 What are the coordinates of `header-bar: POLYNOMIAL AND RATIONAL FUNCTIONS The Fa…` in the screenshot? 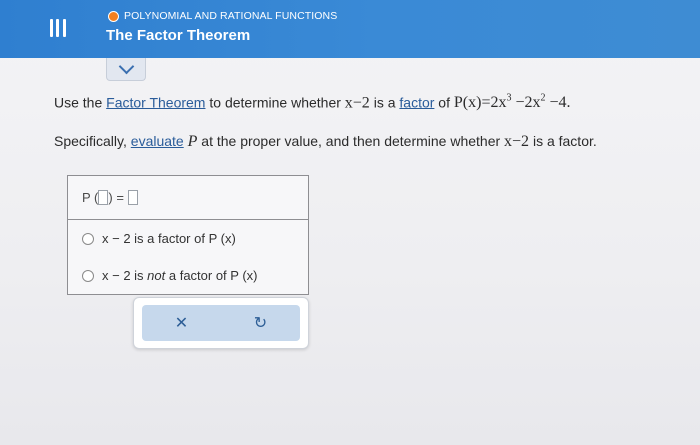 It's located at (350, 29).